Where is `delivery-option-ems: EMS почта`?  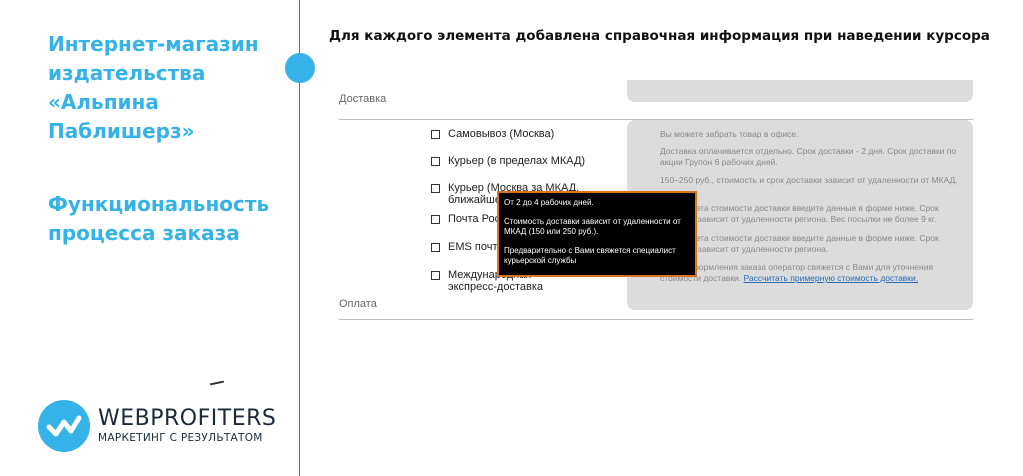
delivery-option-ems: EMS почта is located at coordinates (467, 247).